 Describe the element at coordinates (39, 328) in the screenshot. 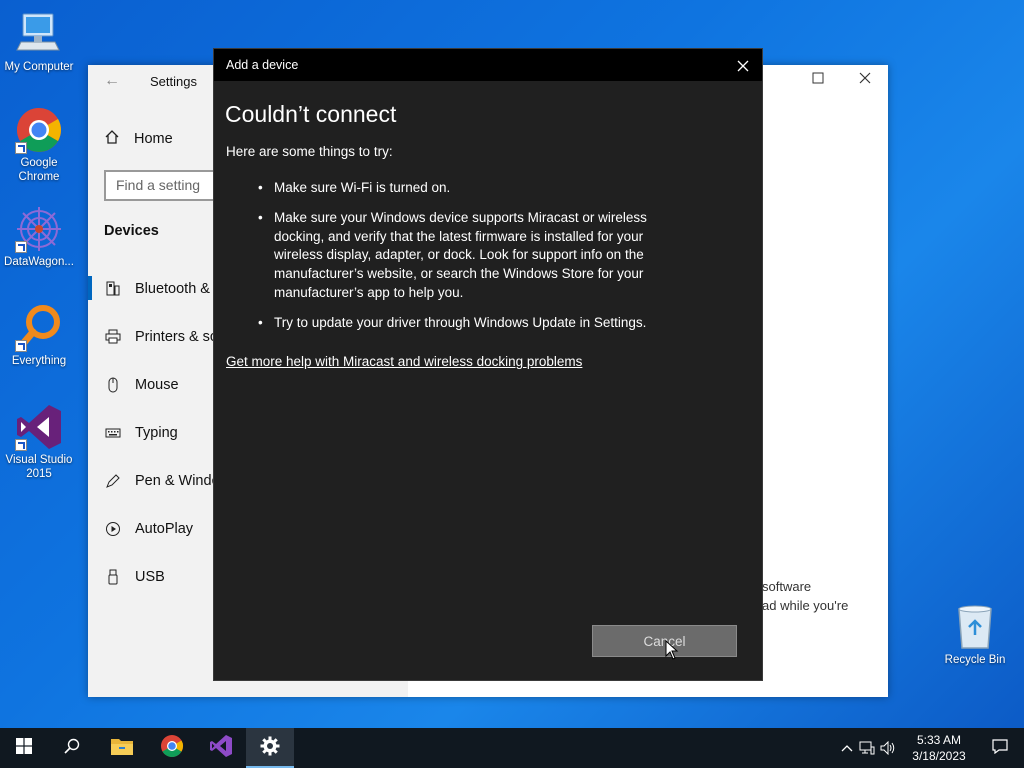

I see `search-magnifier-icon` at that location.